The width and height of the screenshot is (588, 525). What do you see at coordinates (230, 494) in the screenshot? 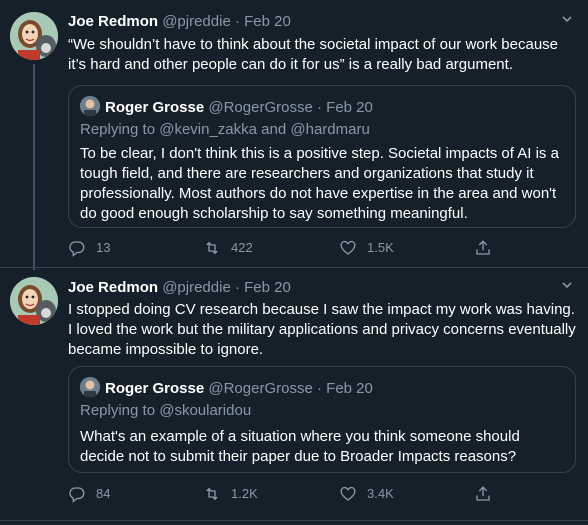
I see `retweet-button: 1.2K` at bounding box center [230, 494].